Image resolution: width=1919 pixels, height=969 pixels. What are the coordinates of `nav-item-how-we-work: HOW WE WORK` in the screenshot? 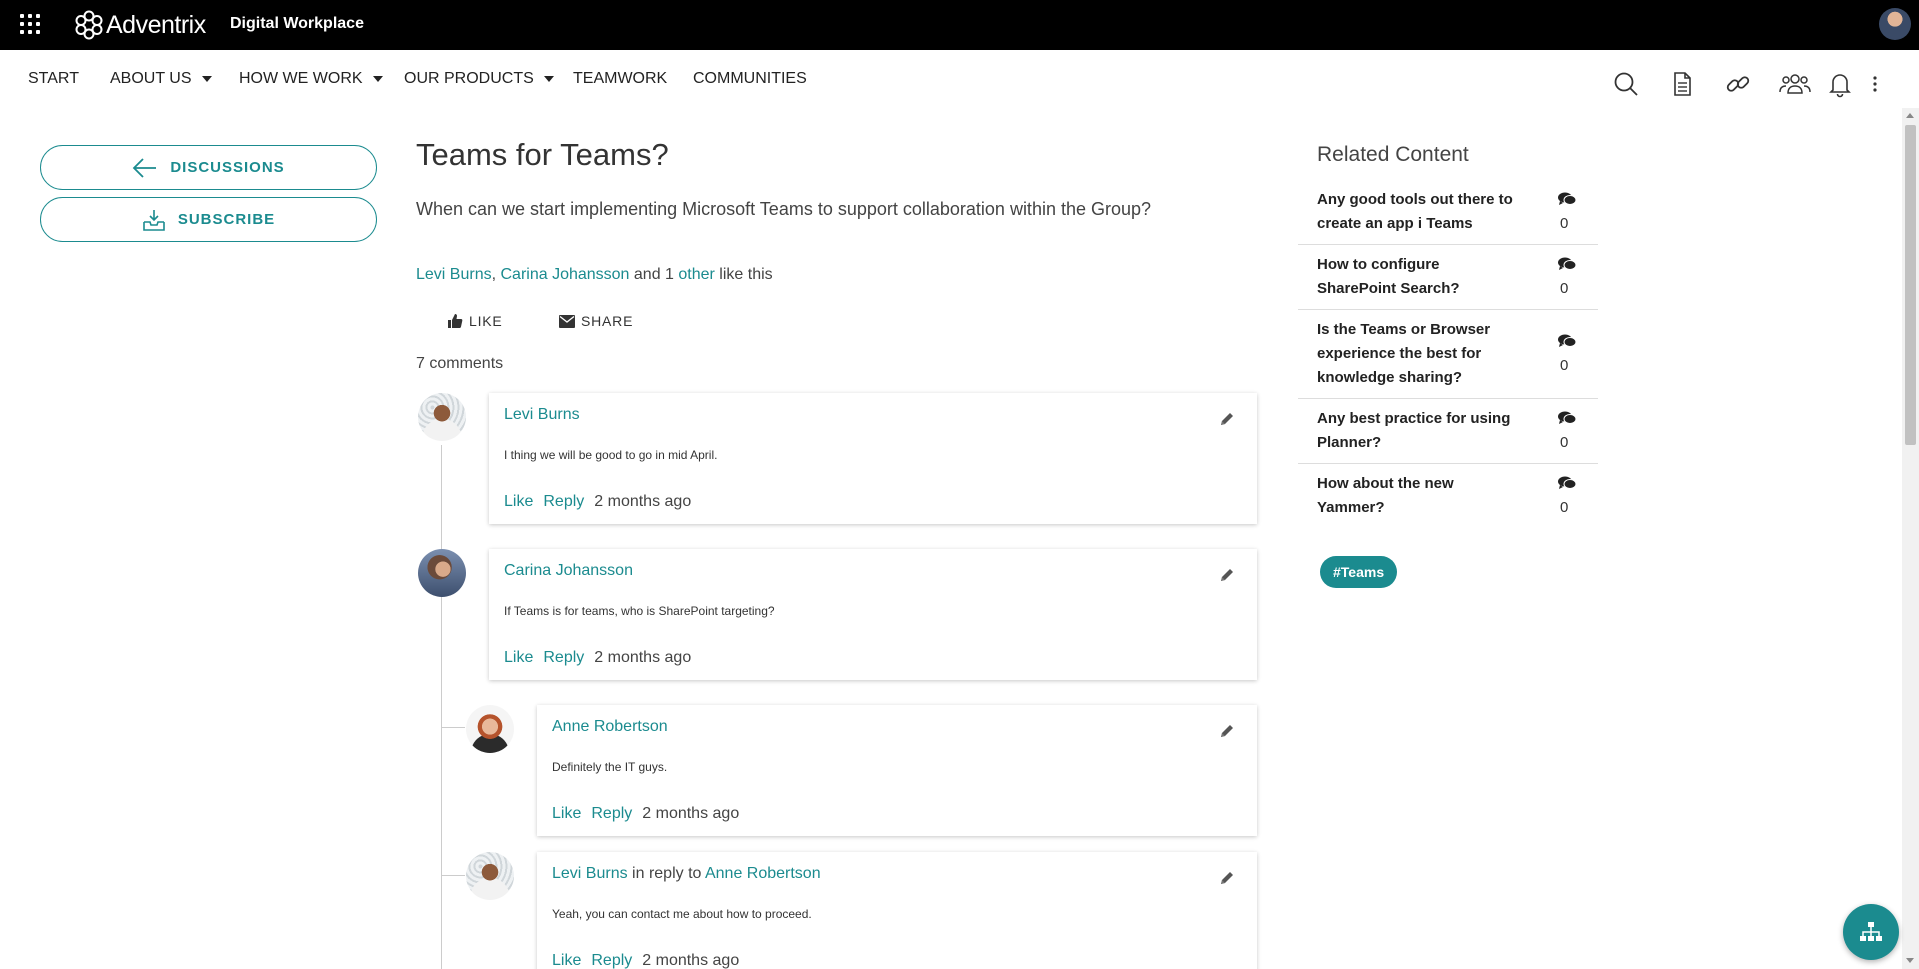 It's located at (311, 79).